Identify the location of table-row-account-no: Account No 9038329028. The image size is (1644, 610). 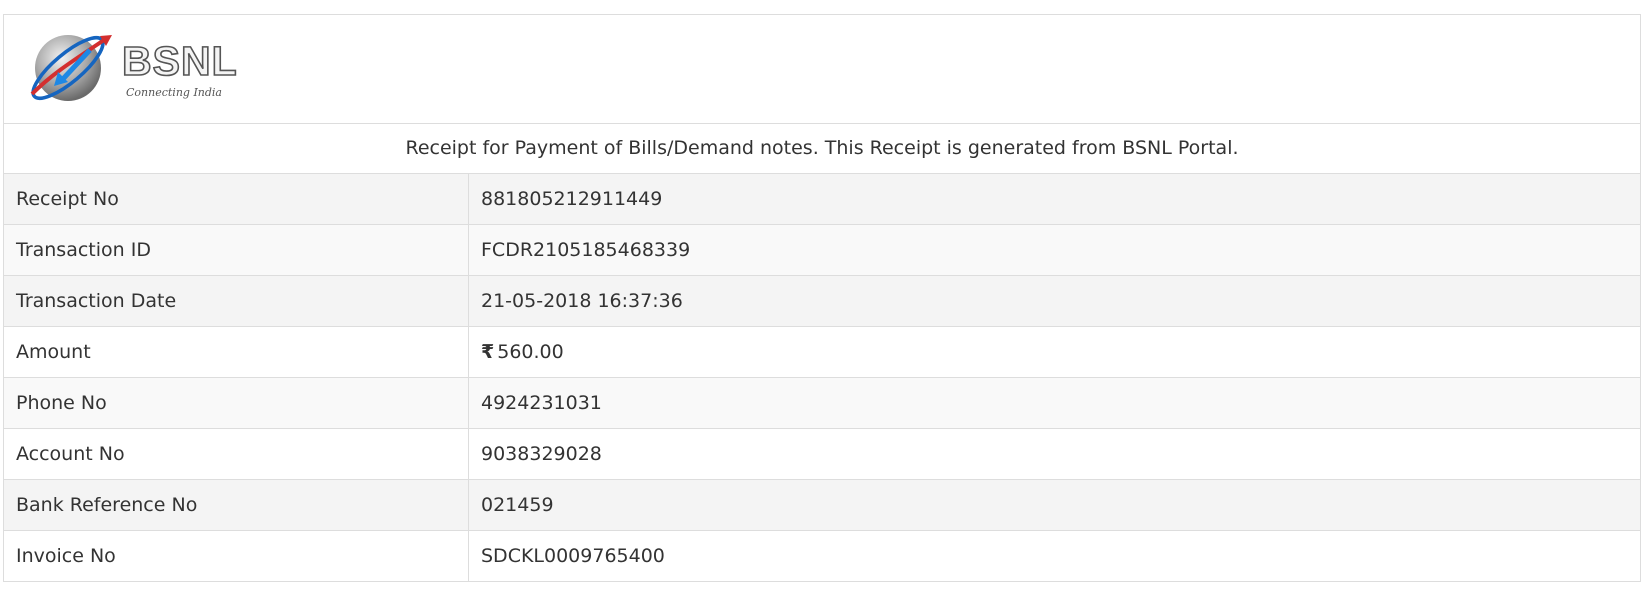
(822, 454).